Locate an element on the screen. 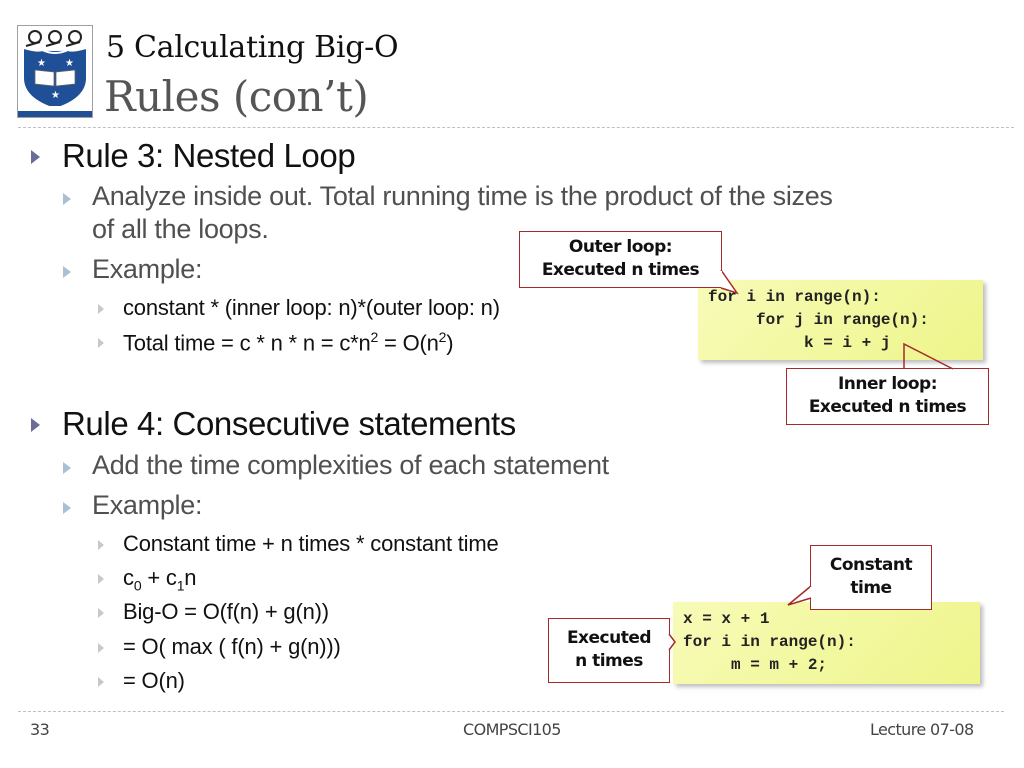 The width and height of the screenshot is (1024, 768). rule3-sub2: Total time = c * n * n = c*n2 = O(n2) is located at coordinates (288, 342).